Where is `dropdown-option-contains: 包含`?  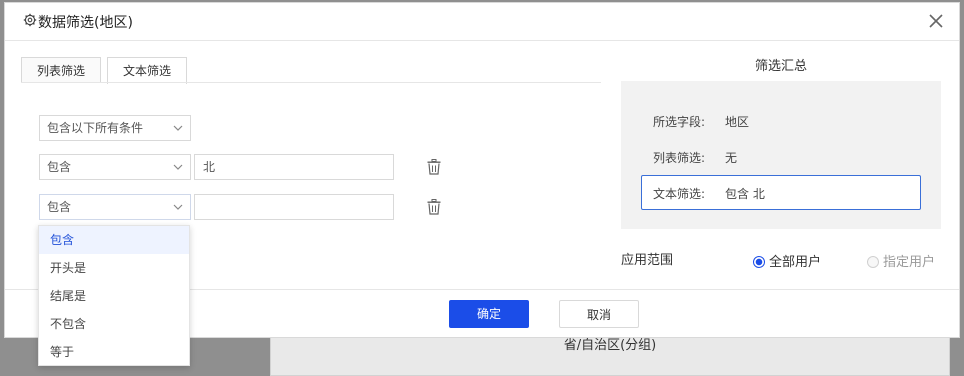 dropdown-option-contains: 包含 is located at coordinates (114, 240).